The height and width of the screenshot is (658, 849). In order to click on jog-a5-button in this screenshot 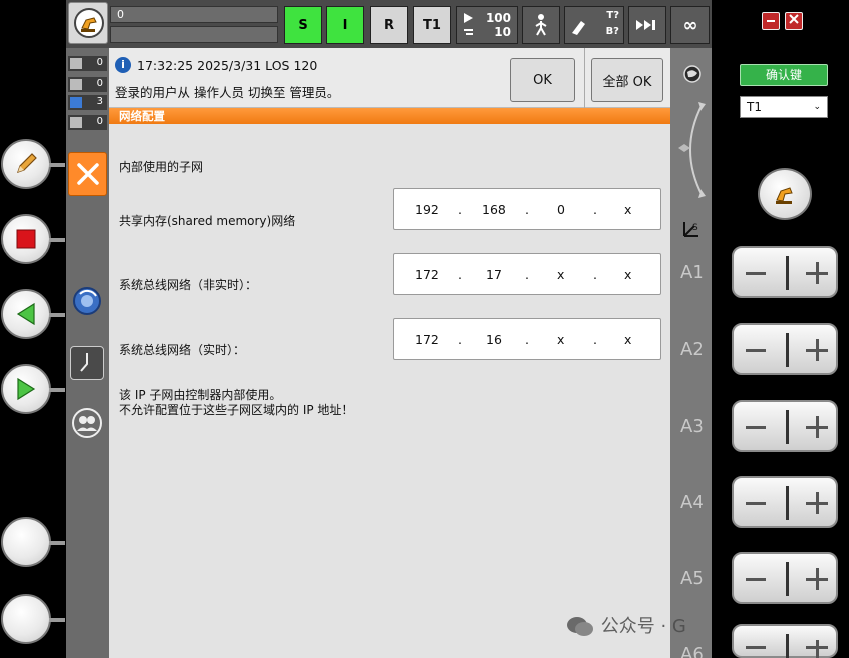, I will do `click(785, 578)`.